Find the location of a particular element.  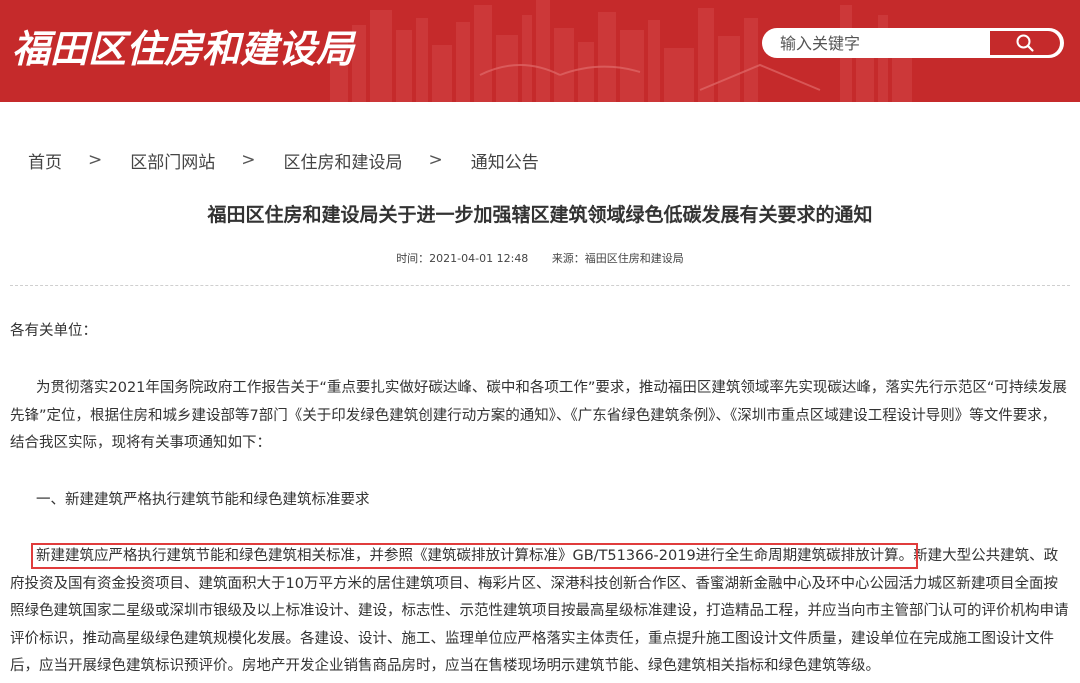

breadcrumb: 首页 > 区部门网站 > 区住房和建设局 > 通知公告 is located at coordinates (283, 160).